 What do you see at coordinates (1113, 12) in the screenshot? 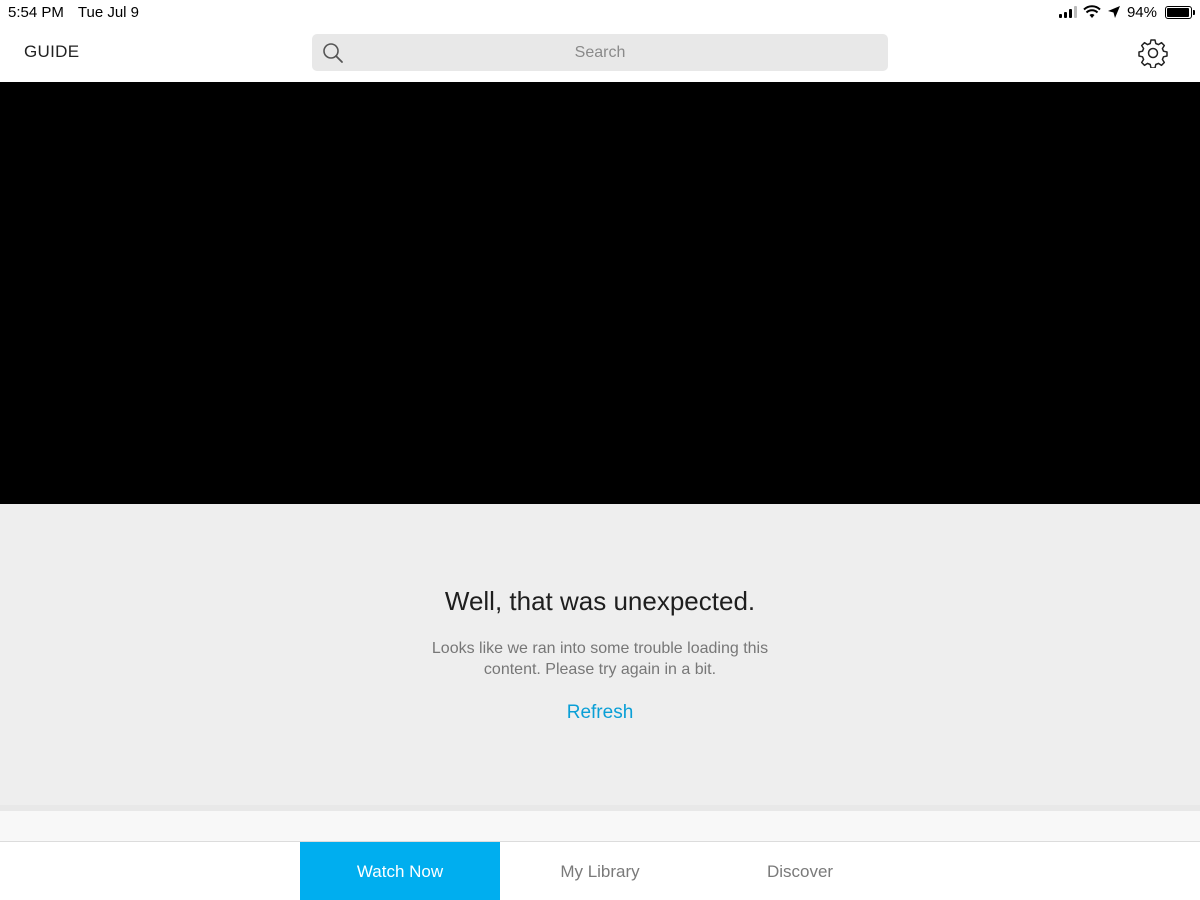
I see `location-arrow-icon` at bounding box center [1113, 12].